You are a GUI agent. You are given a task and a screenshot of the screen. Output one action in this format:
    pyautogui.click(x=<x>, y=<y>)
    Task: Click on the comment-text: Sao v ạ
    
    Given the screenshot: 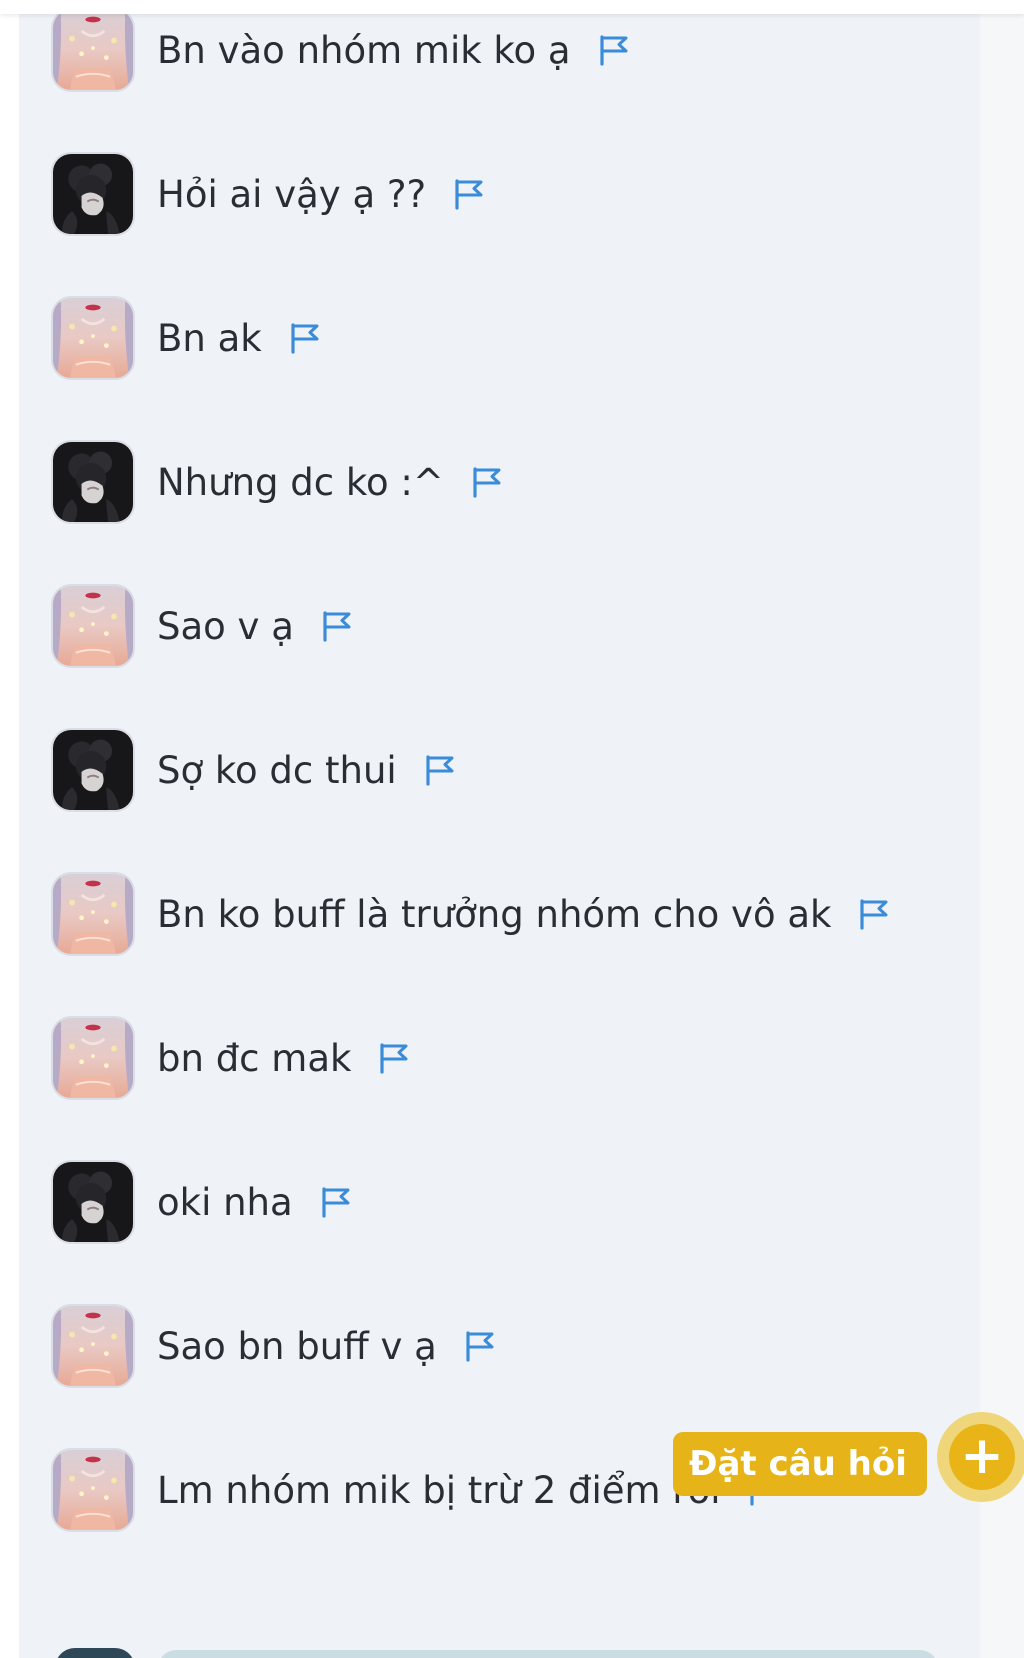 What is the action you would take?
    pyautogui.click(x=225, y=626)
    